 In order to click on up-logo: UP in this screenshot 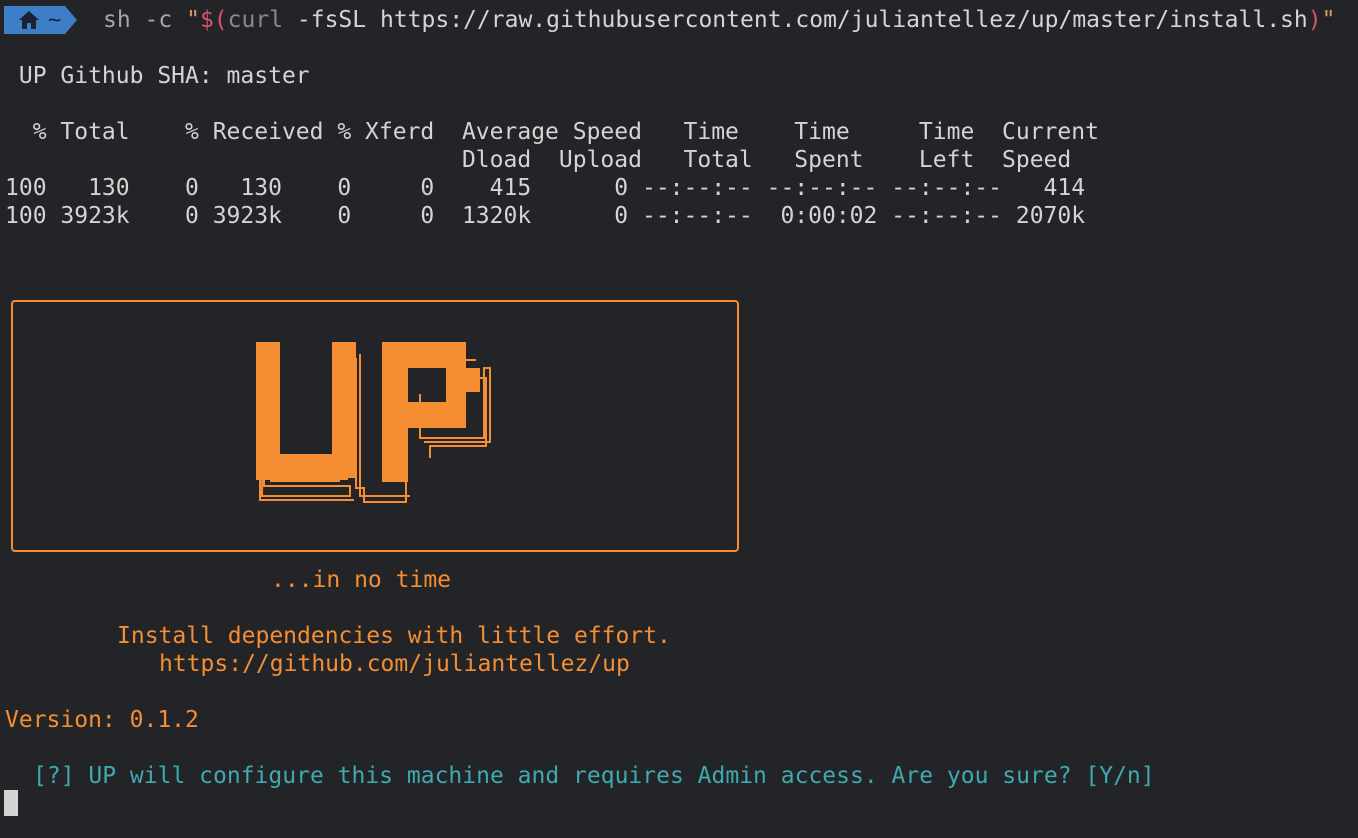, I will do `click(373, 422)`.